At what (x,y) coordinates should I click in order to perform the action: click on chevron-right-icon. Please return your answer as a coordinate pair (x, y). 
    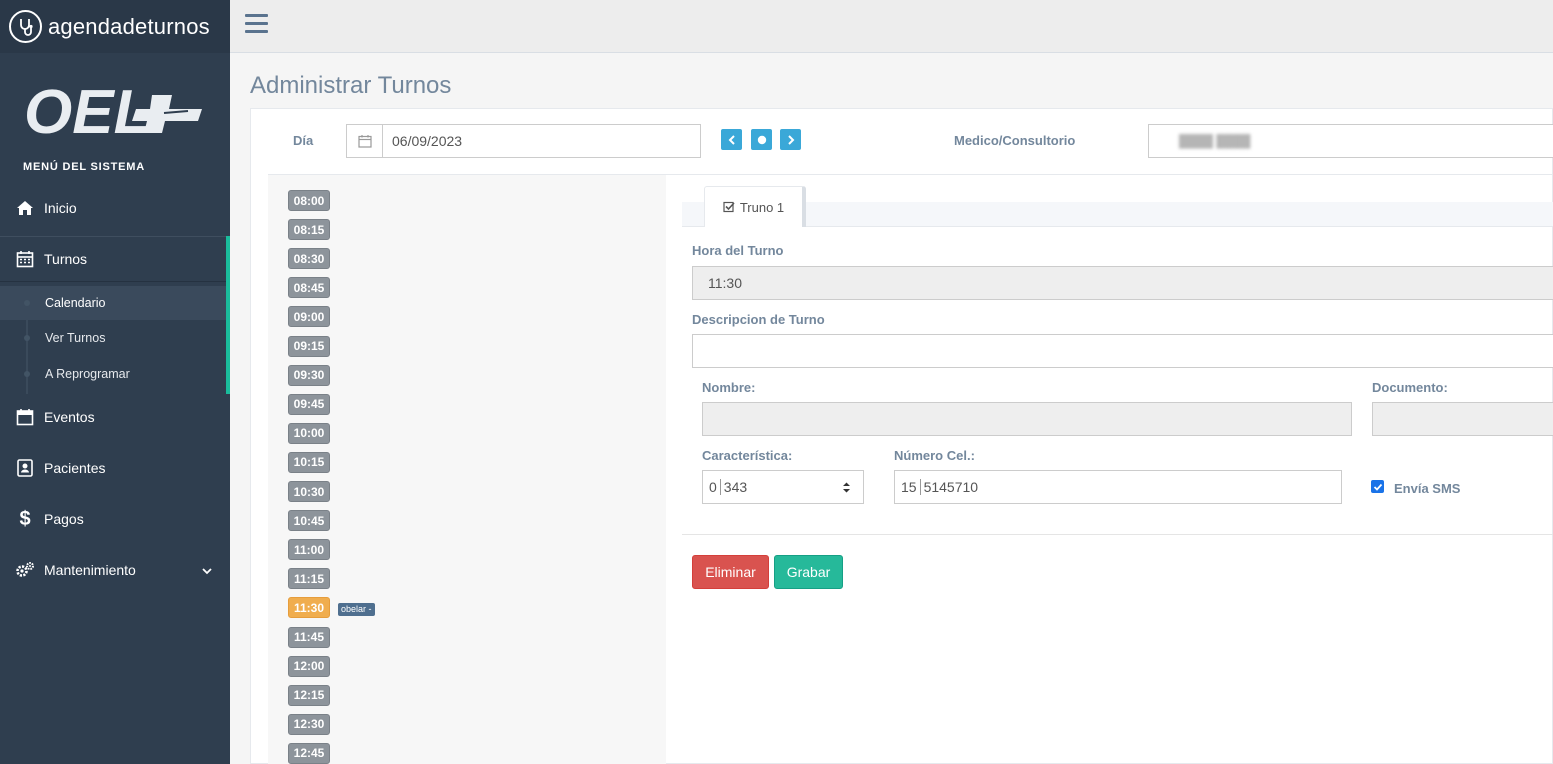
    Looking at the image, I should click on (790, 139).